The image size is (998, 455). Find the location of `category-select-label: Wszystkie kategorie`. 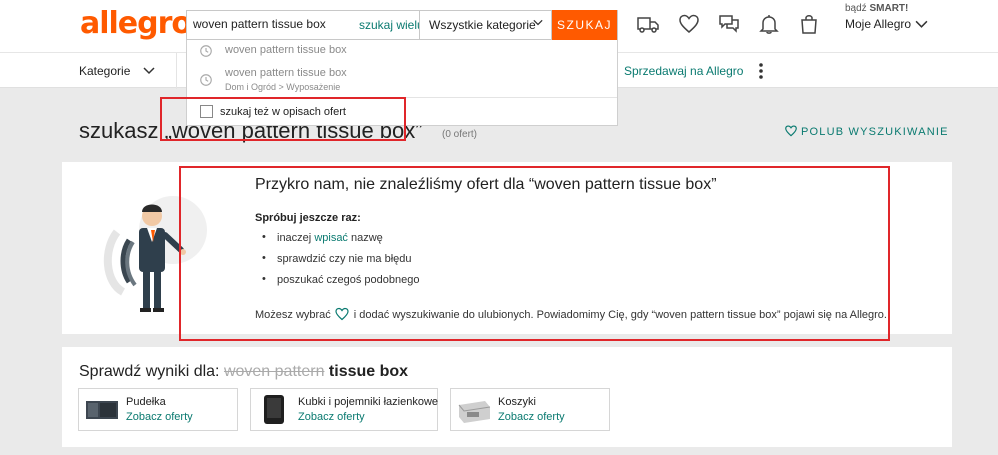

category-select-label: Wszystkie kategorie is located at coordinates (482, 25).